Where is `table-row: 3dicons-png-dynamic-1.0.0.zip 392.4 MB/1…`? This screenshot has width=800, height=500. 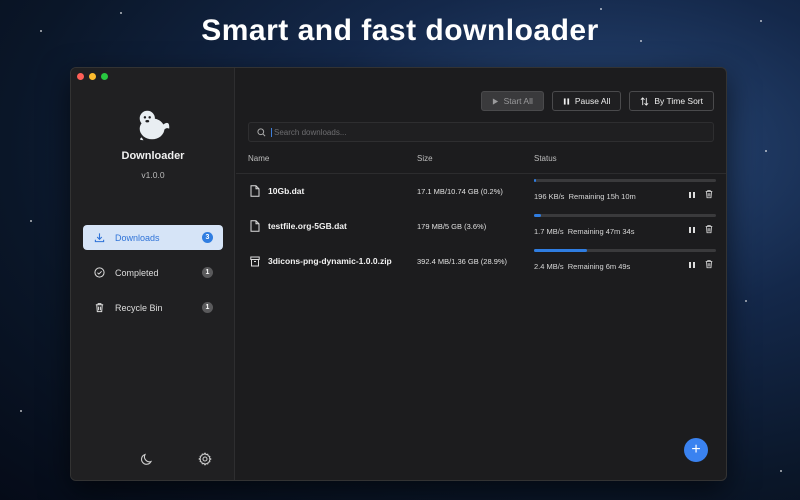 table-row: 3dicons-png-dynamic-1.0.0.zip 392.4 MB/1… is located at coordinates (481, 265).